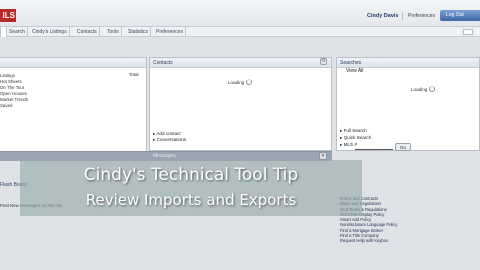  What do you see at coordinates (113, 32) in the screenshot?
I see `tab-tools: Tools` at bounding box center [113, 32].